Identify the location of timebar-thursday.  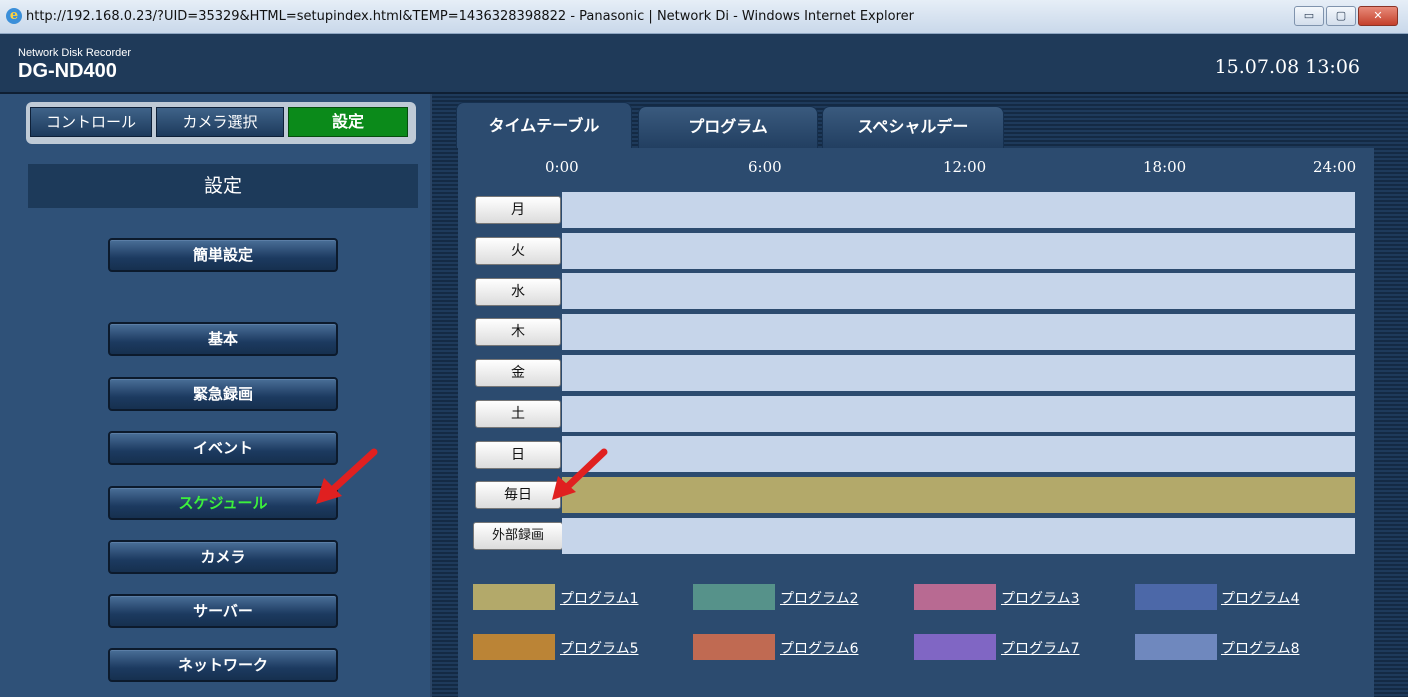
(958, 332).